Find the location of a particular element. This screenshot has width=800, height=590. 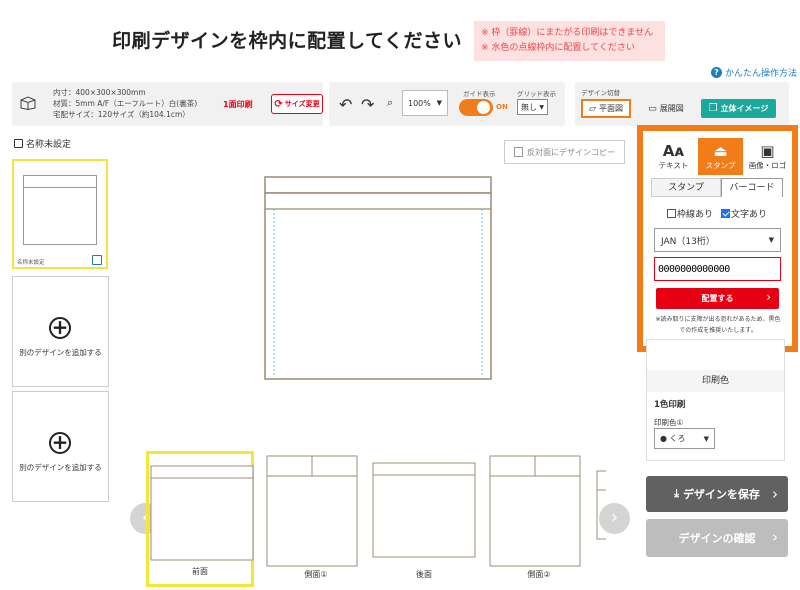

design-canvas is located at coordinates (378, 278).